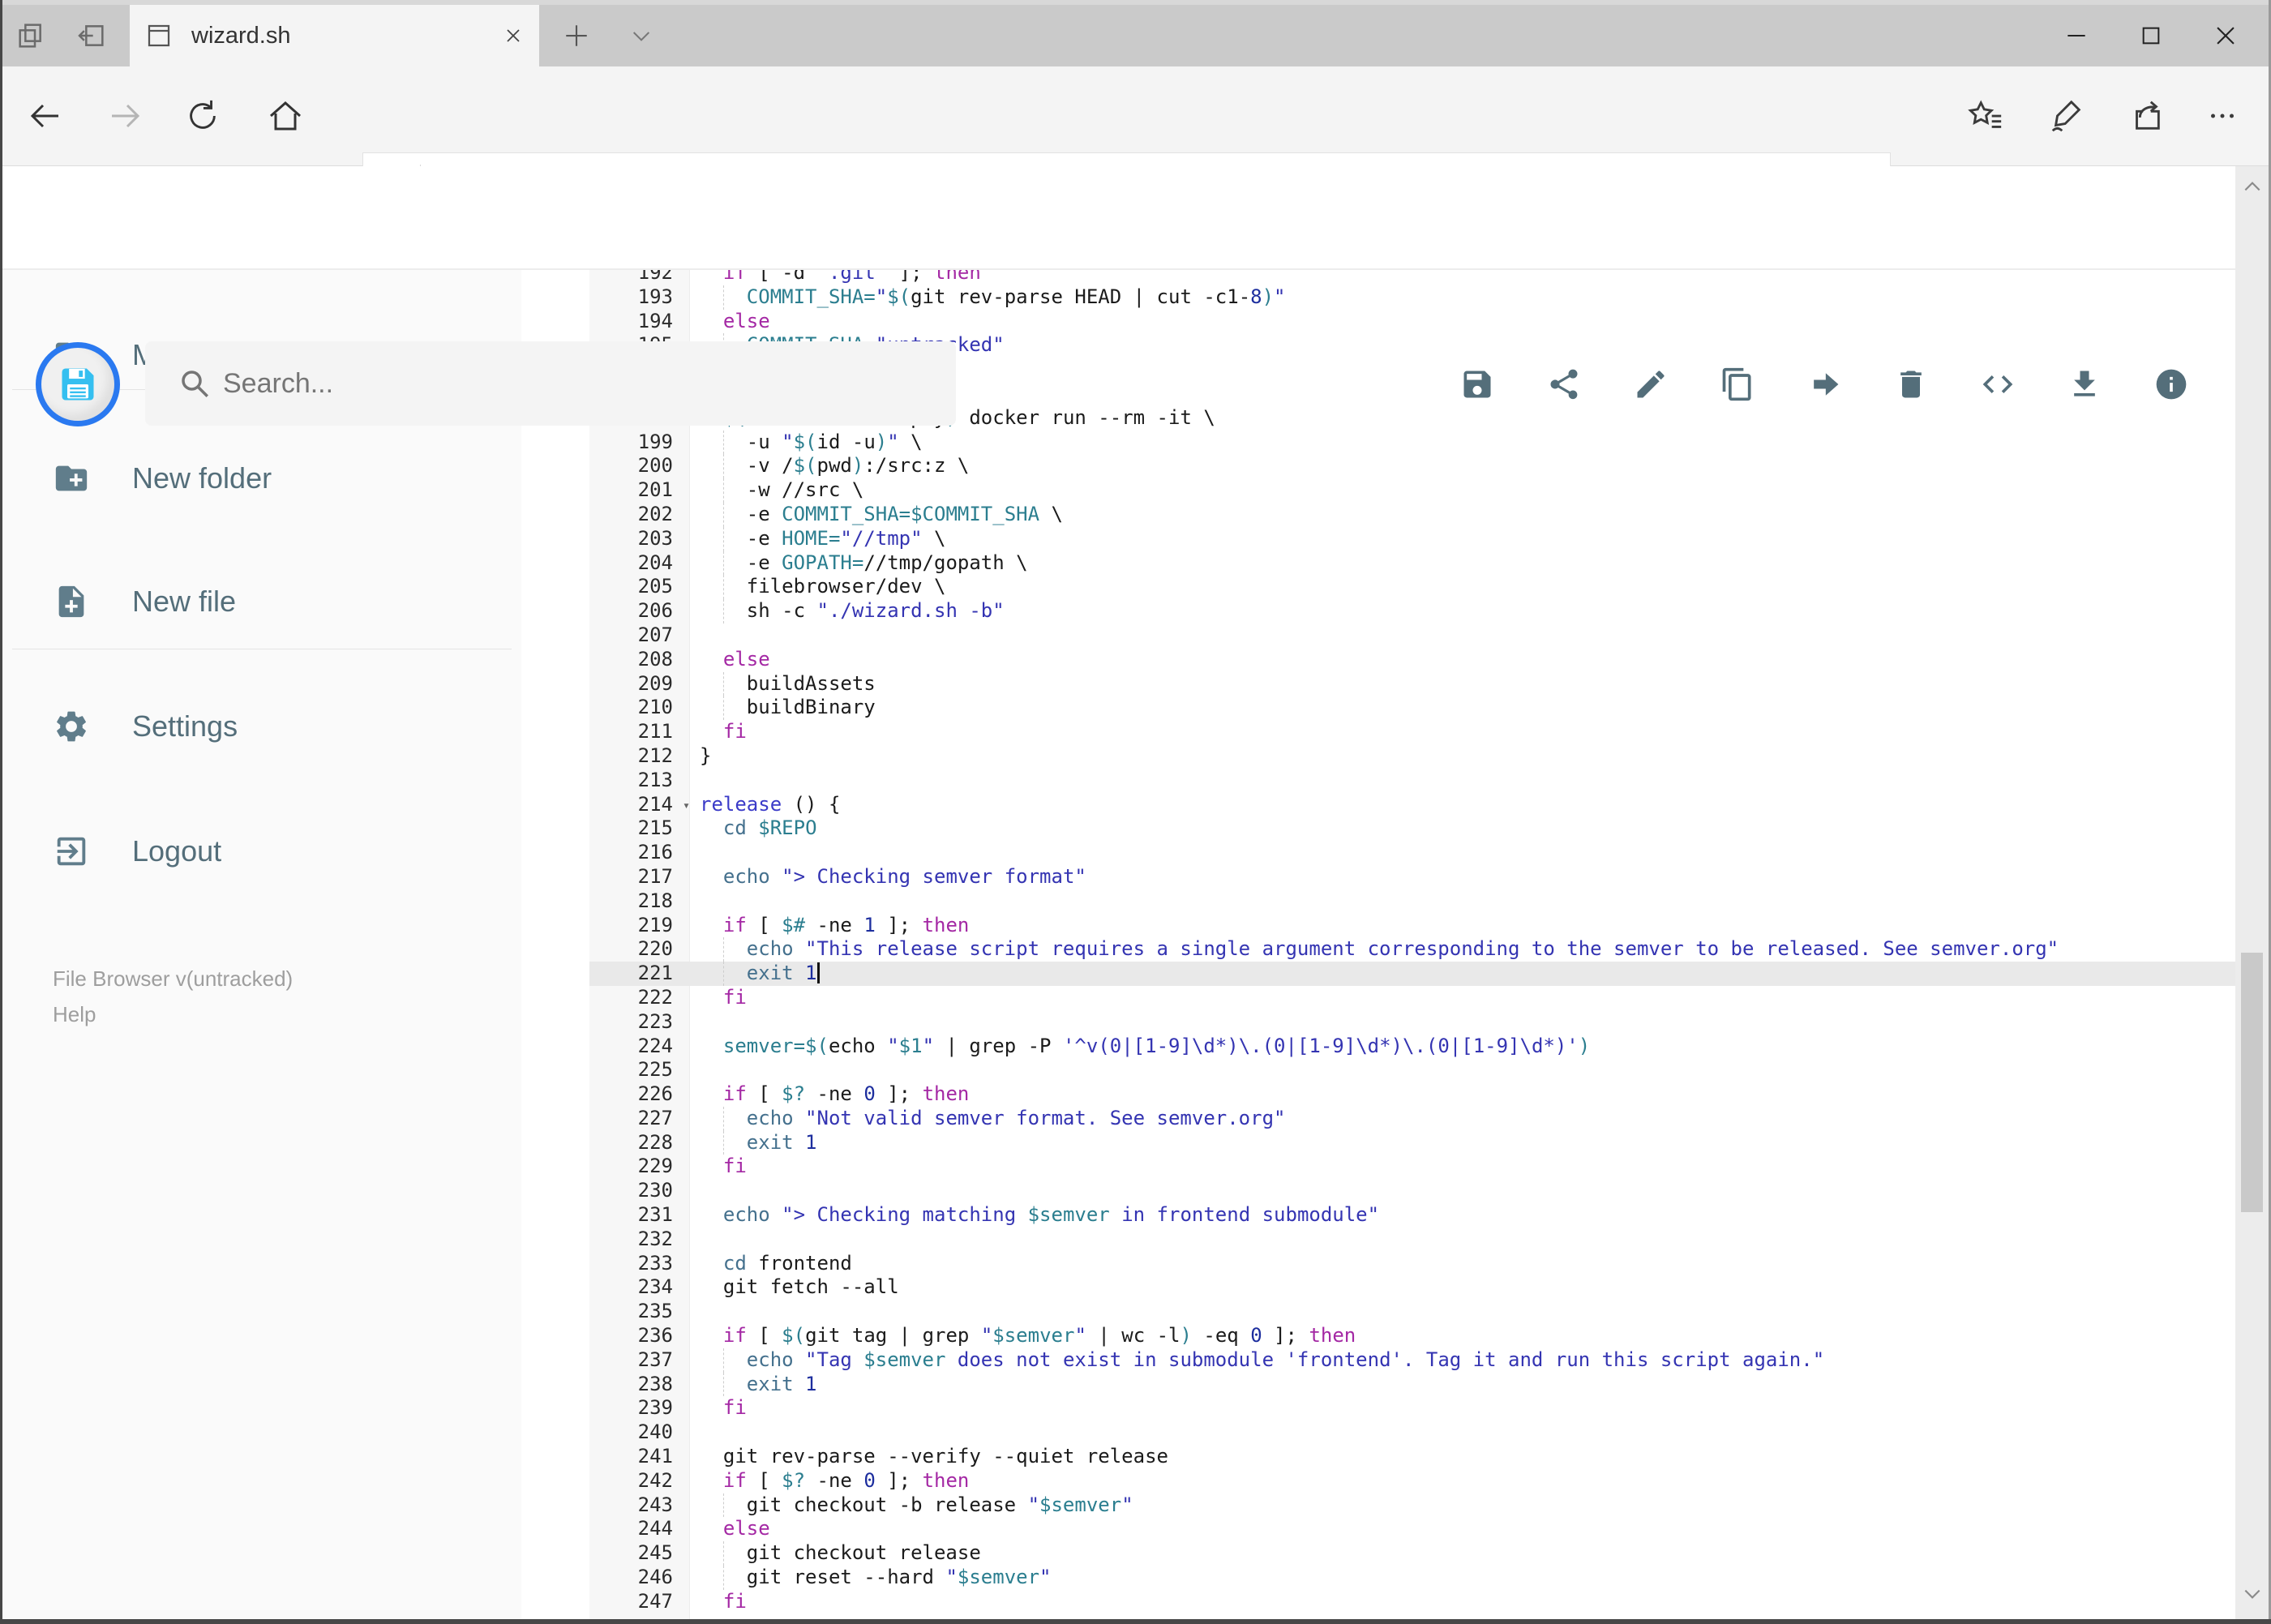  What do you see at coordinates (1412, 636) in the screenshot?
I see `code-line: 207` at bounding box center [1412, 636].